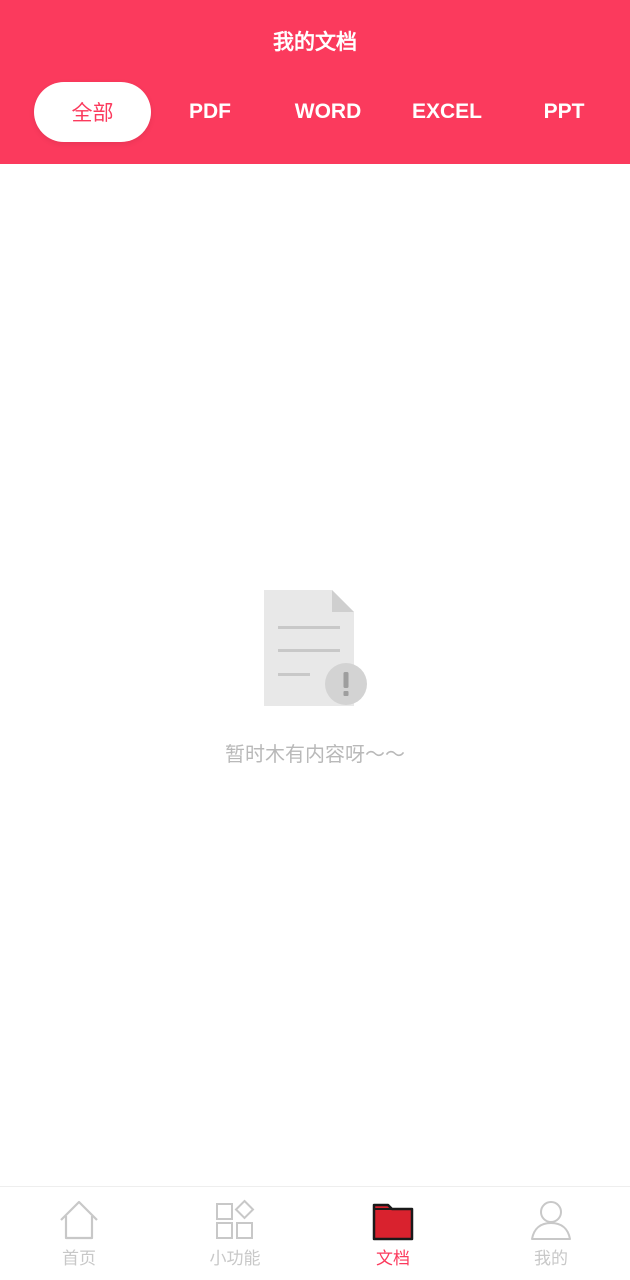 This screenshot has height=1280, width=630. I want to click on user-icon, so click(551, 1220).